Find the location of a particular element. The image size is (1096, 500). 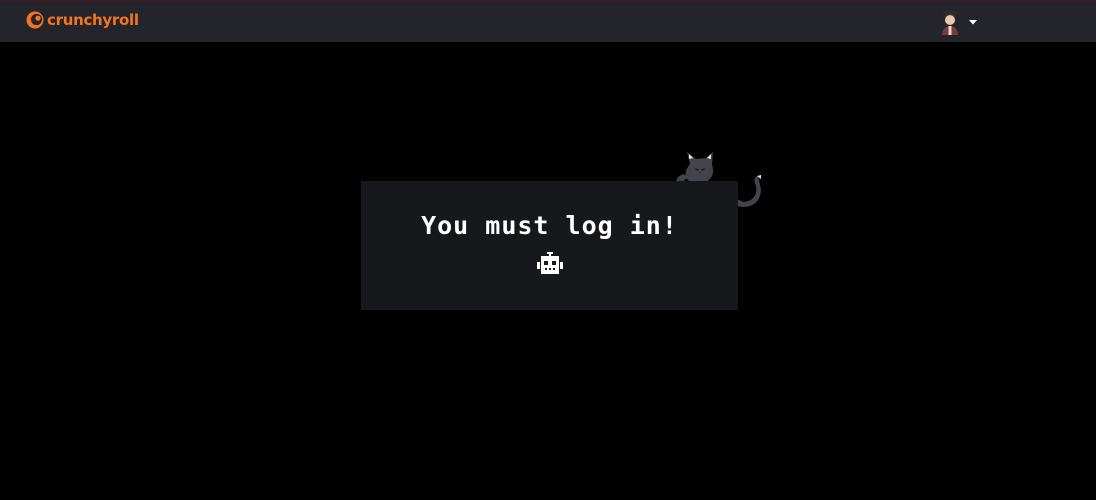

login-required-panel: You must log in! is located at coordinates (549, 245).